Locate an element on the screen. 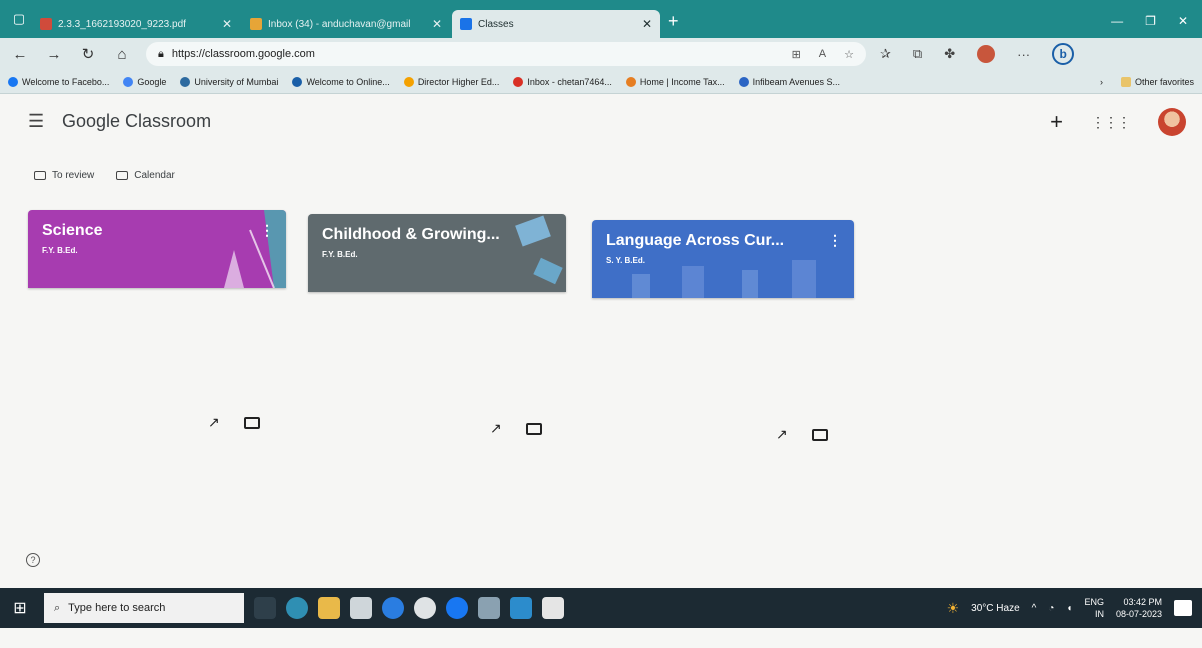 Image resolution: width=1202 pixels, height=648 pixels. tab-classes: Classes ✕ is located at coordinates (556, 24).